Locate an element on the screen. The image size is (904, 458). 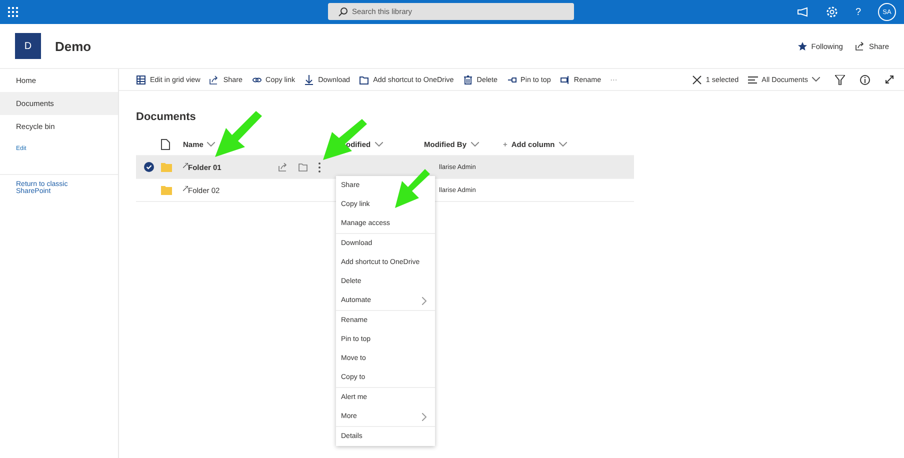
star-icon is located at coordinates (803, 46).